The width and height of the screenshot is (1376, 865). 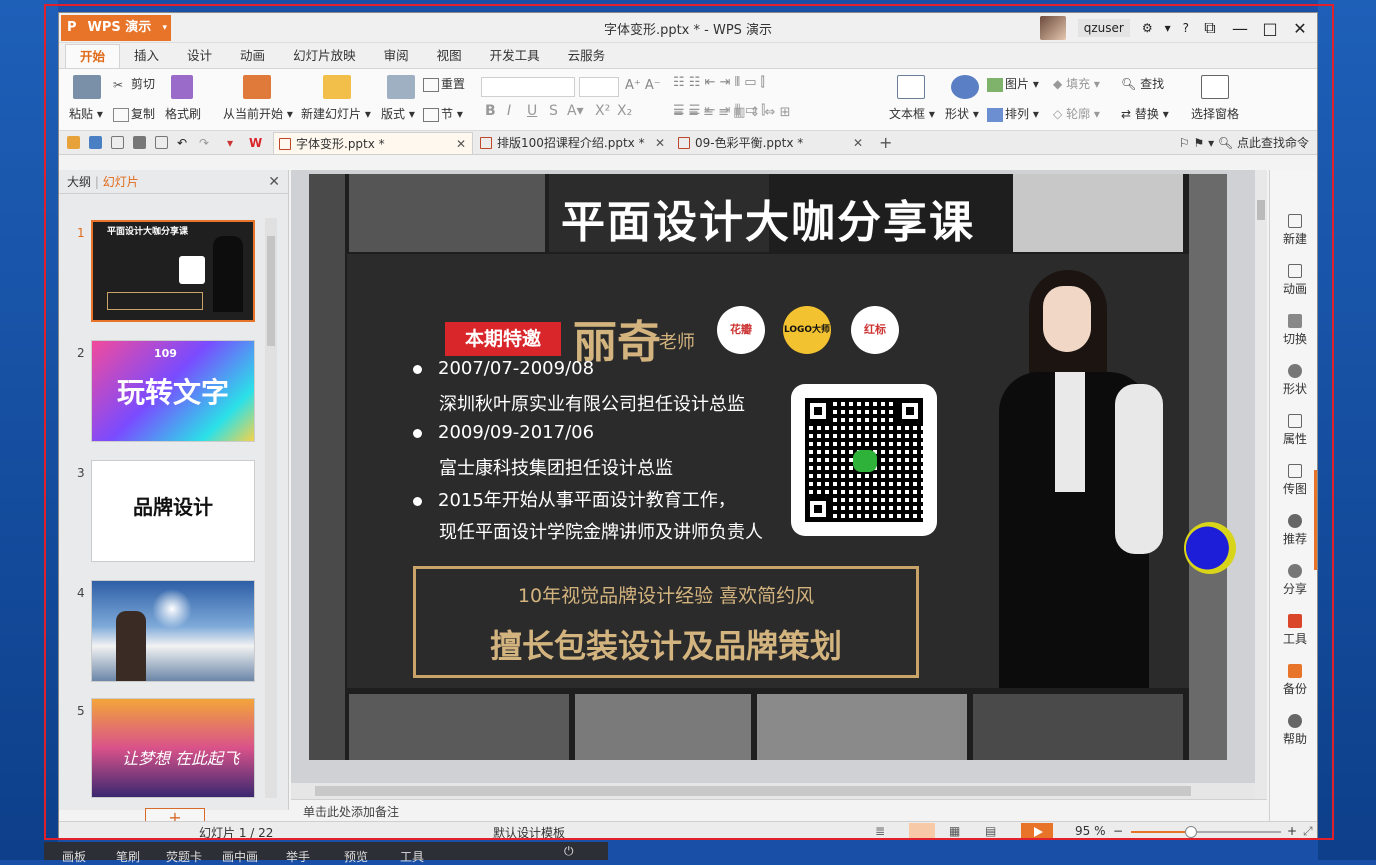 What do you see at coordinates (731, 112) in the screenshot?
I see `align-icons: ≡ ≡ ≡ ≡ ▥ ⇕ ⇔ ⊞` at bounding box center [731, 112].